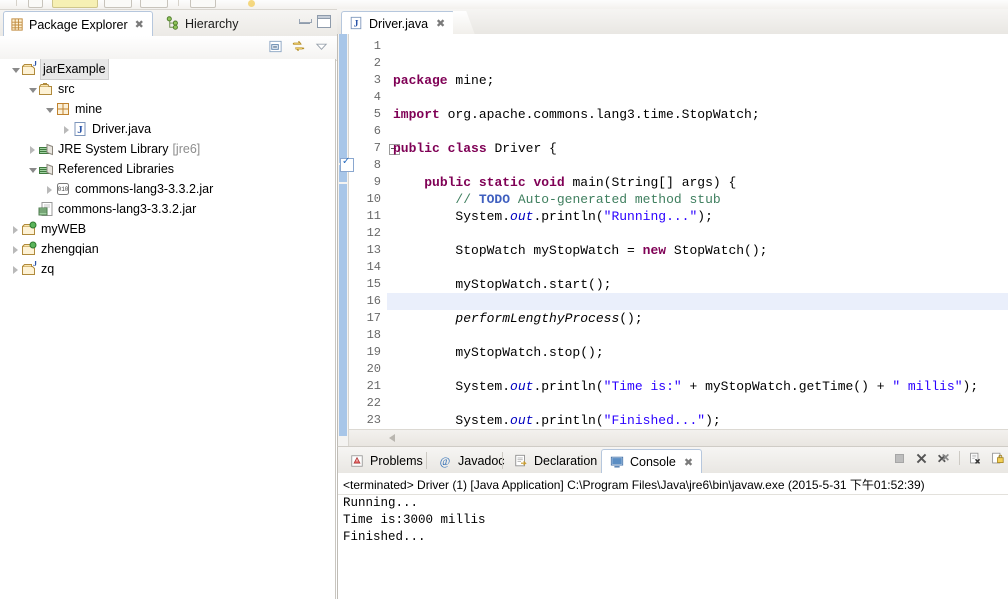 This screenshot has height=599, width=1008. I want to click on code-line: public static void main(String[] args) {, so click(697, 182).